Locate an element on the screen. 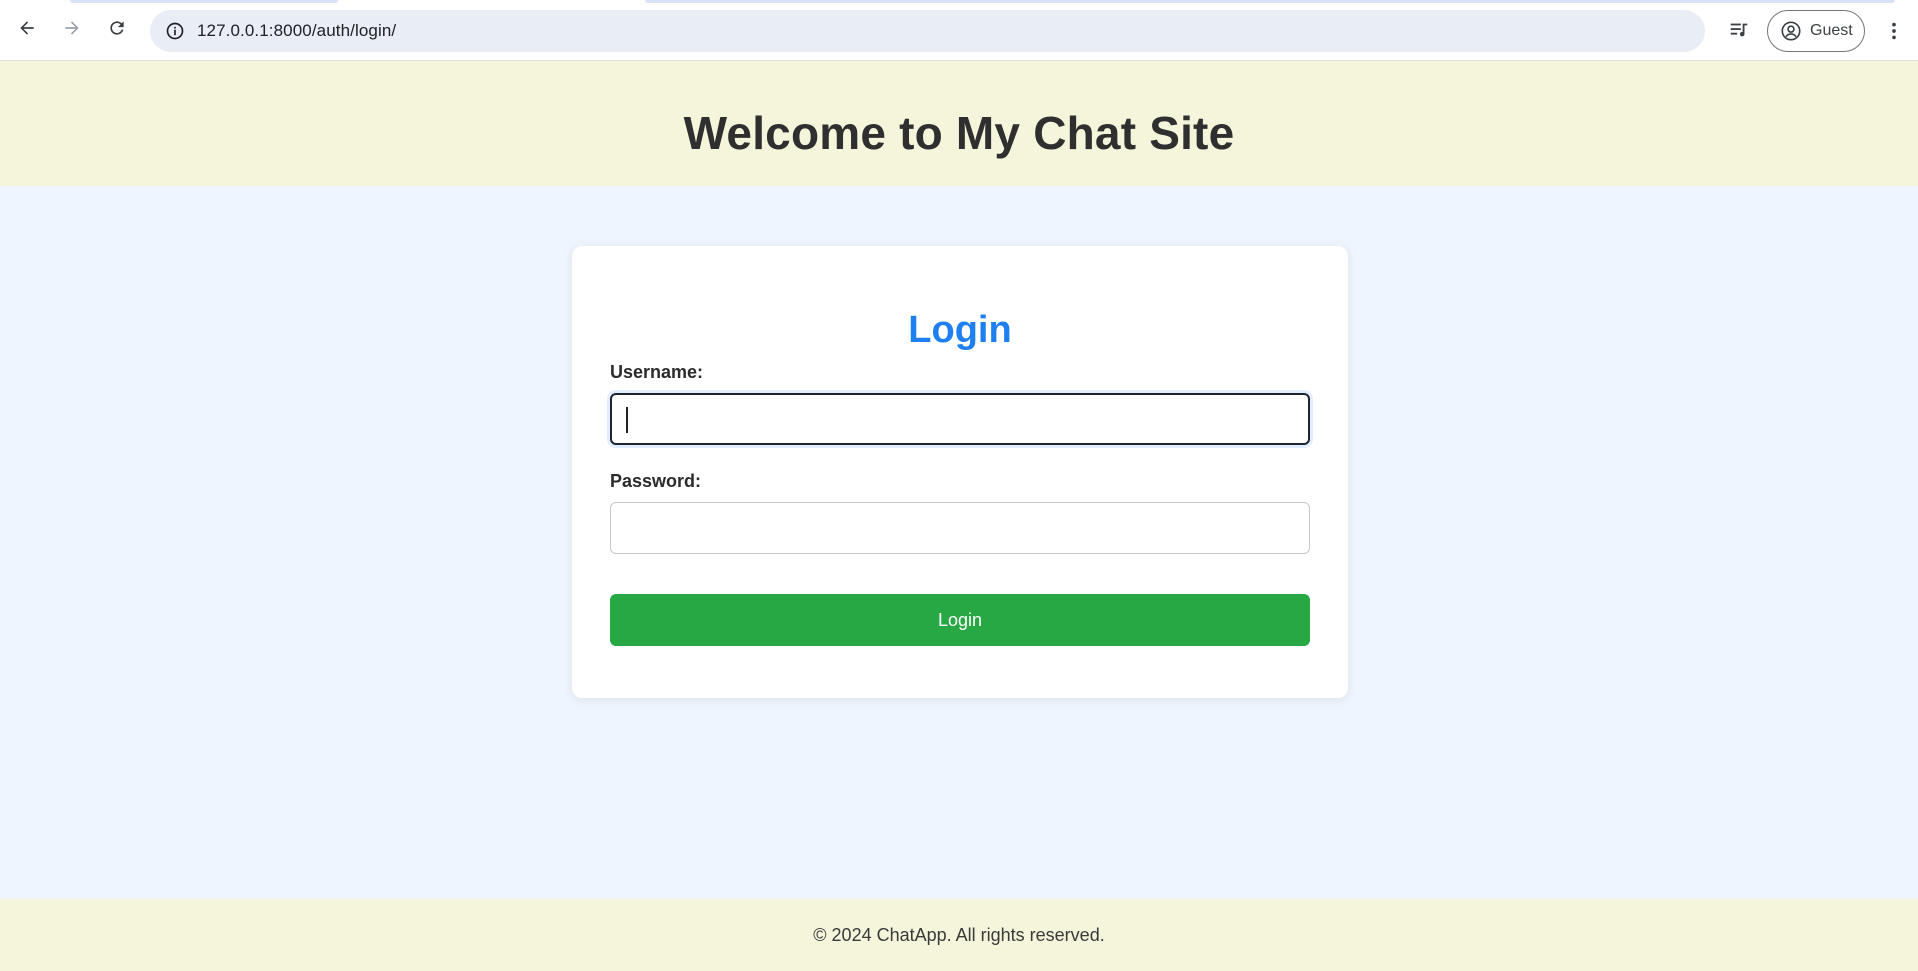  username-input is located at coordinates (960, 419).